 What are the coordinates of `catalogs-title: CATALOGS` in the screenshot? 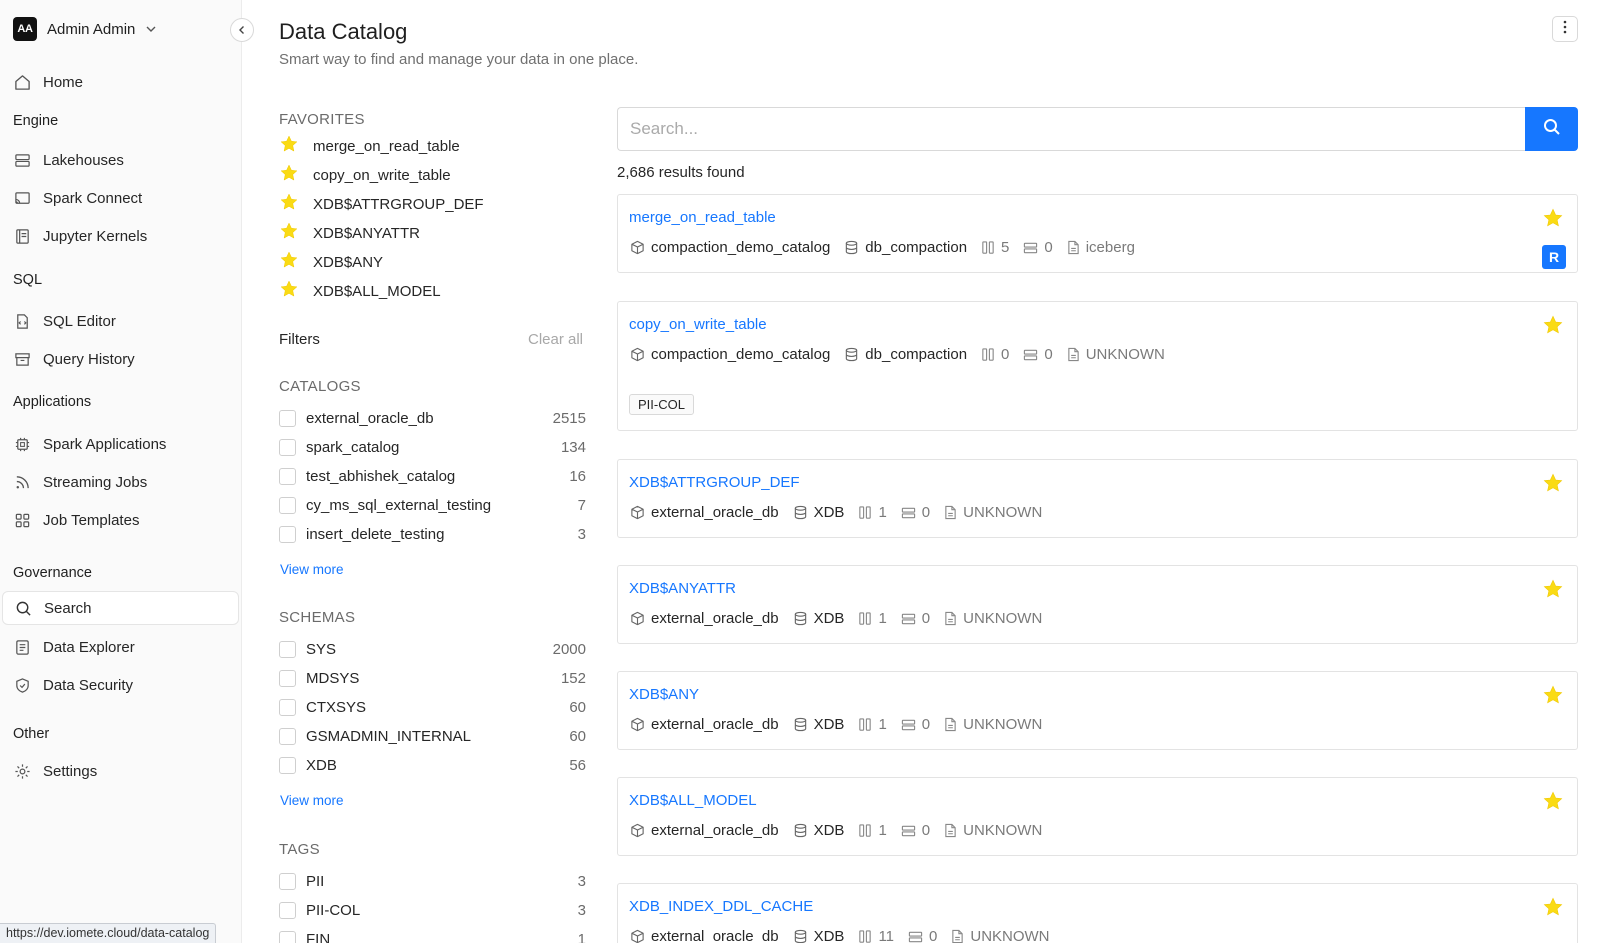 It's located at (320, 386).